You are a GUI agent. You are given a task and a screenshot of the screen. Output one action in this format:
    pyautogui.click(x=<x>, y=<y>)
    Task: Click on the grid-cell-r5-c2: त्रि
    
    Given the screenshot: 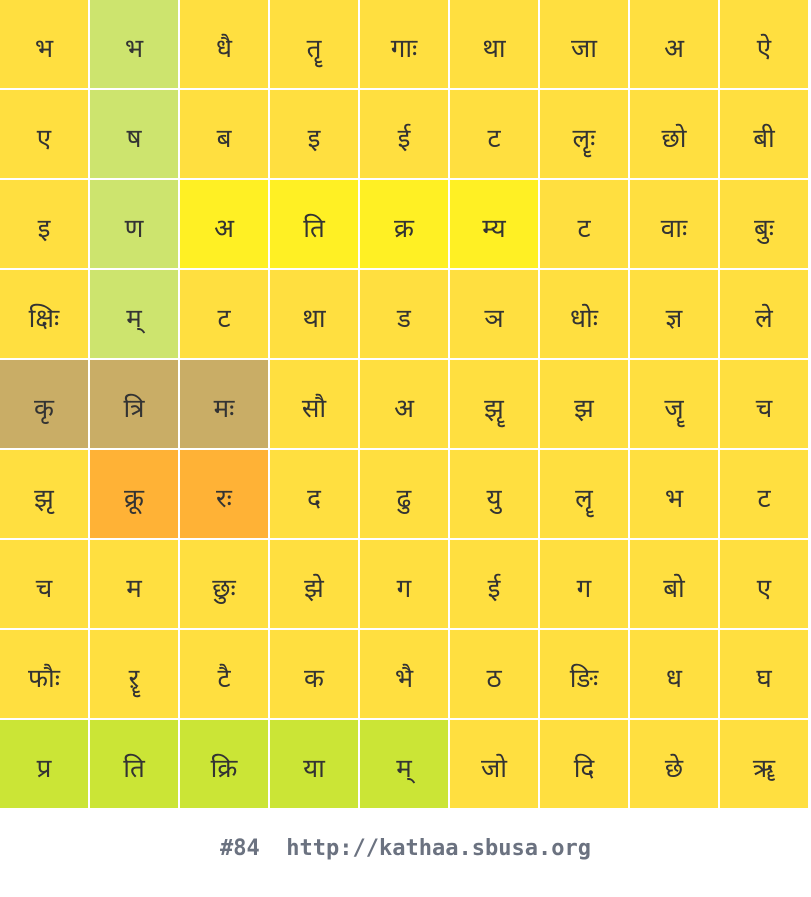 What is the action you would take?
    pyautogui.click(x=134, y=404)
    